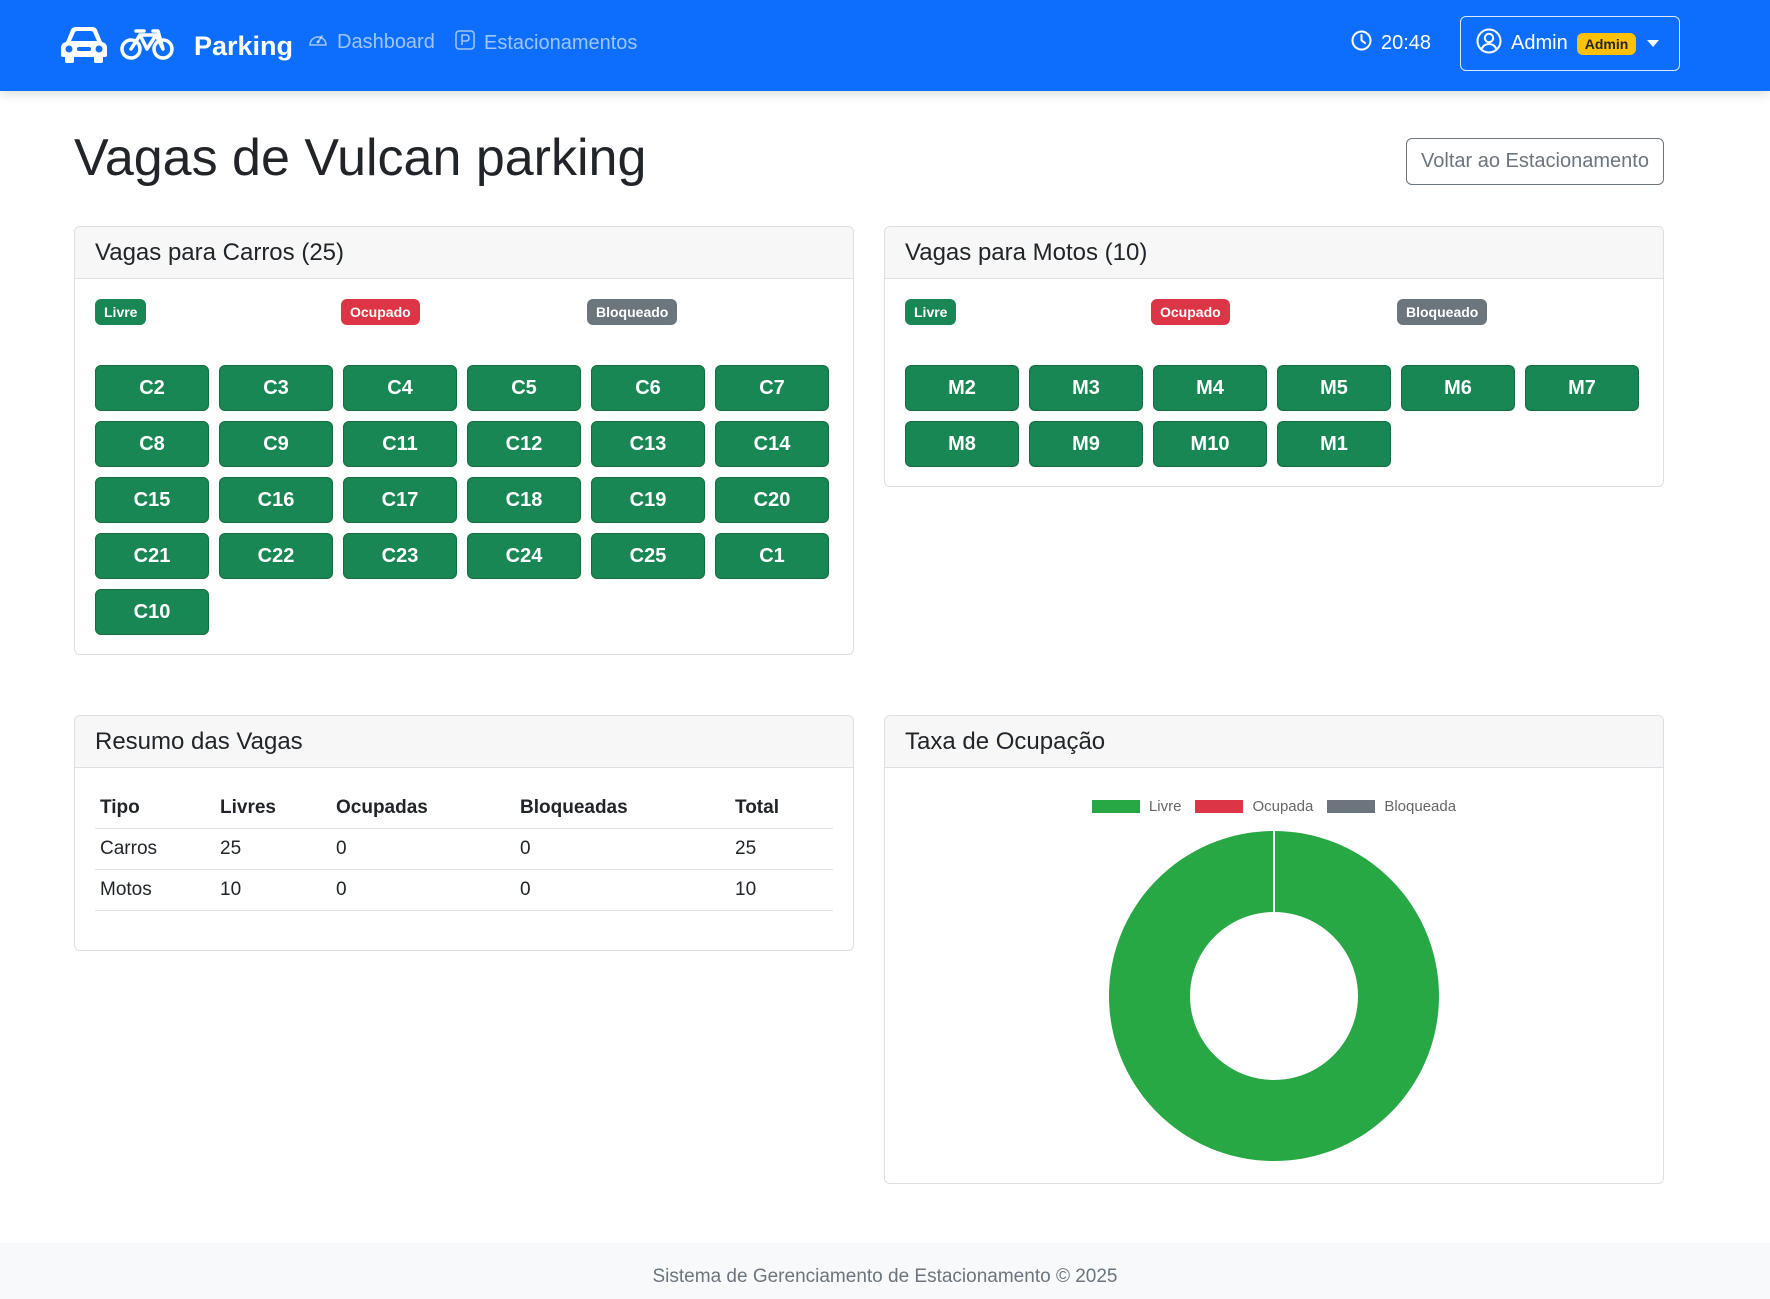 Image resolution: width=1770 pixels, height=1299 pixels. What do you see at coordinates (152, 500) in the screenshot?
I see `car-spot-c15: C15` at bounding box center [152, 500].